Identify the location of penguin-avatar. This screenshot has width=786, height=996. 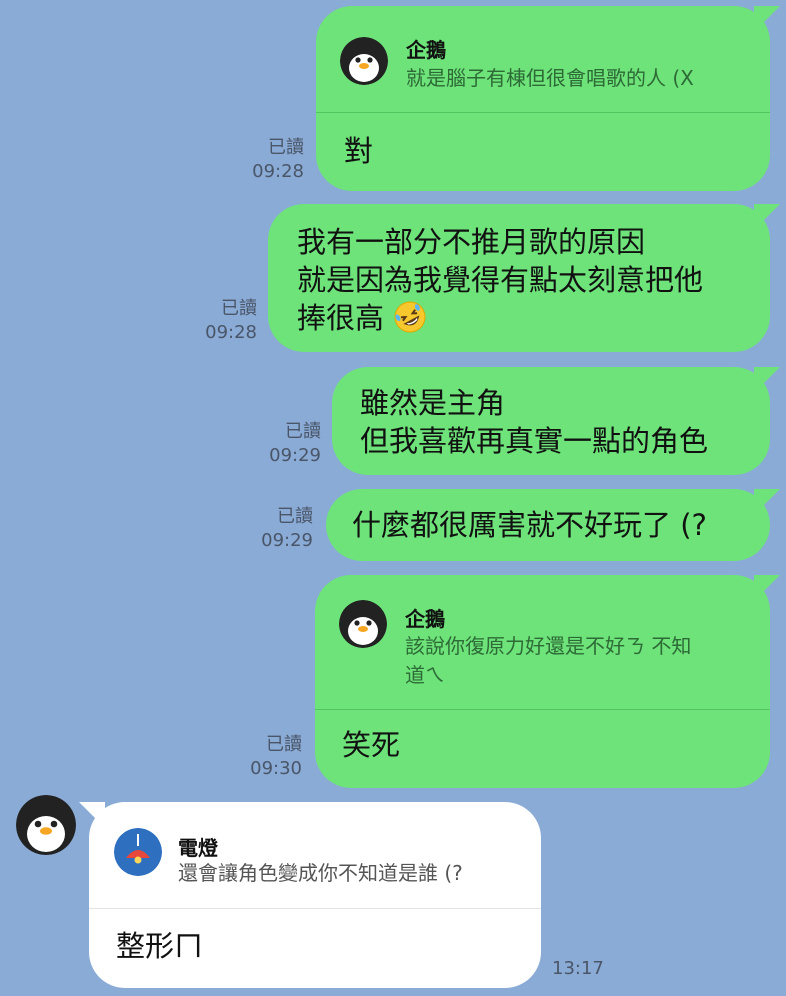
(46, 825).